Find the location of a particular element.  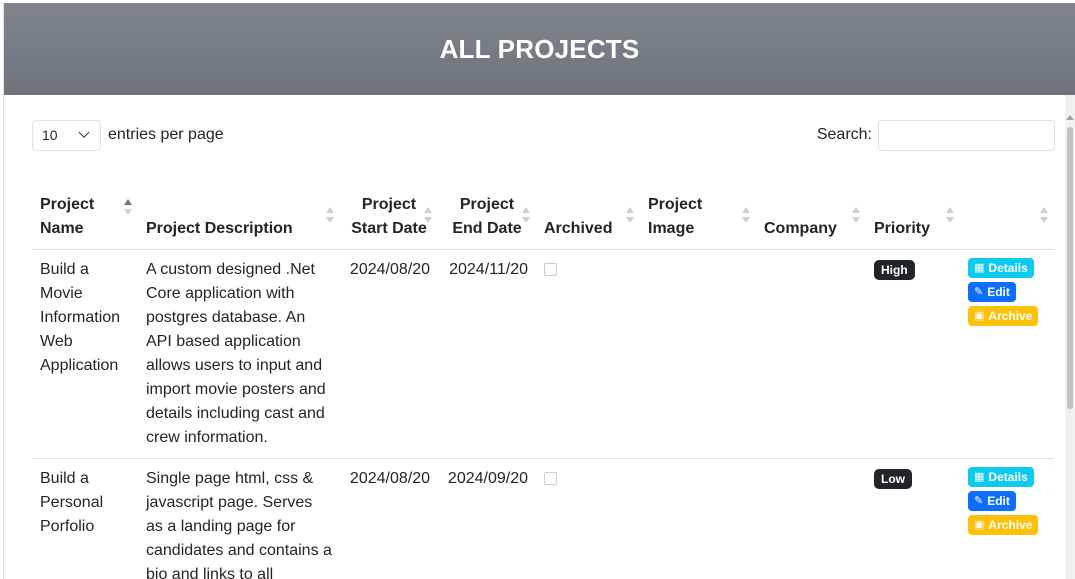

column-header-priority: Priority is located at coordinates (913, 208).